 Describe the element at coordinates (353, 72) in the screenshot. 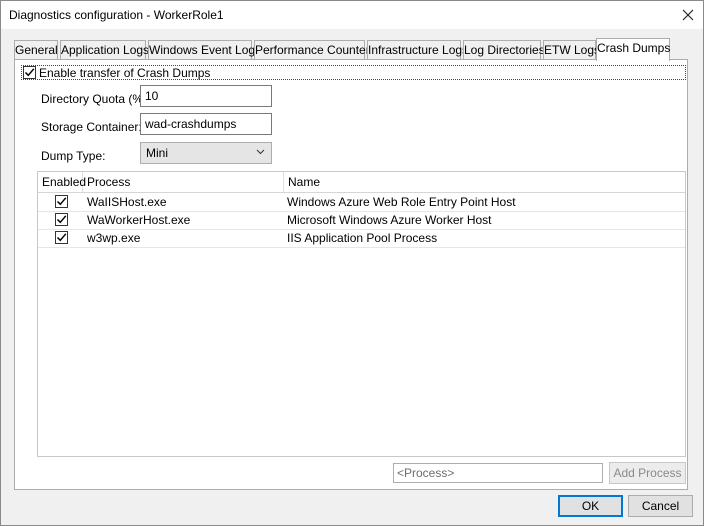

I see `enable-crash-dumps-row: Enable transfer of Crash Dumps` at that location.